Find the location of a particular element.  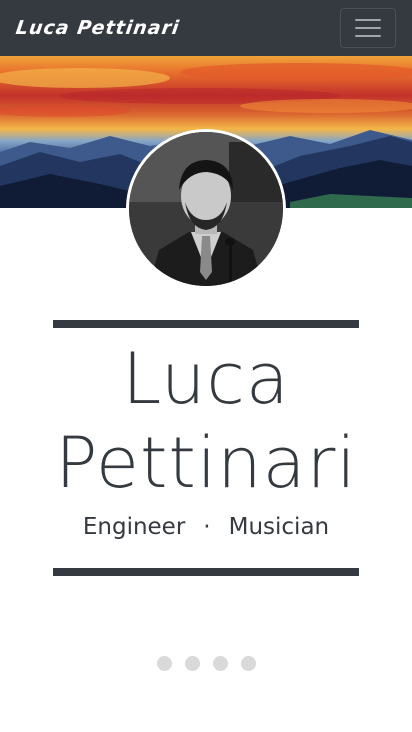

portrait-photo is located at coordinates (206, 209).